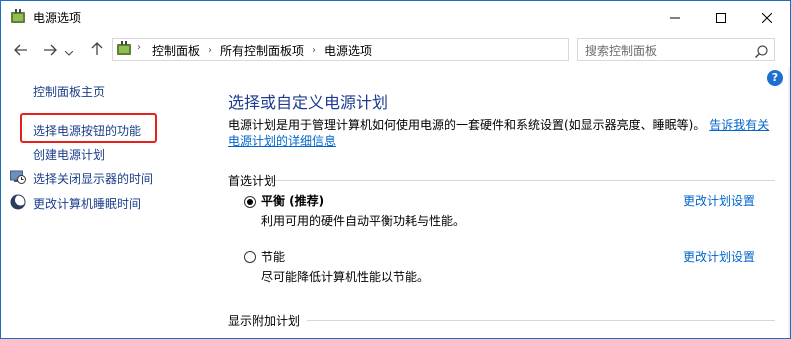  I want to click on search-input: 搜索控制面板, so click(621, 50).